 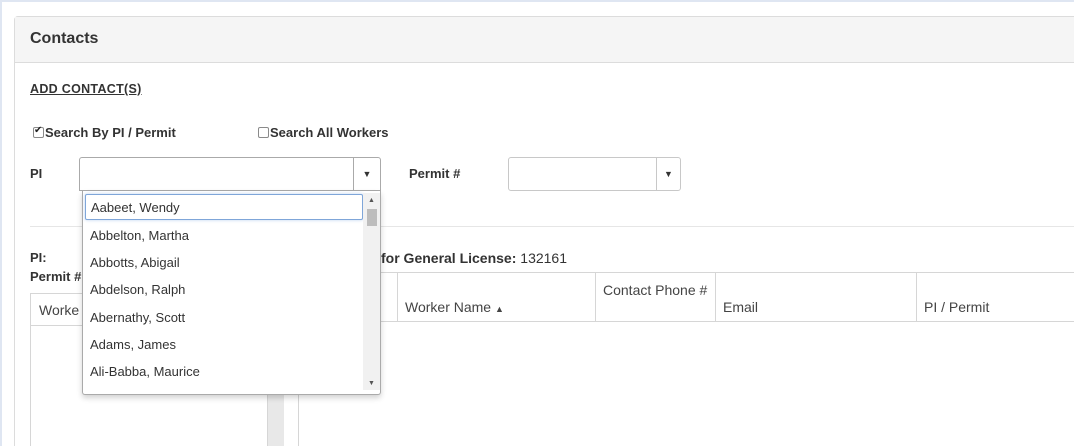 I want to click on pi-option: Abbotts, Abigail, so click(x=223, y=262).